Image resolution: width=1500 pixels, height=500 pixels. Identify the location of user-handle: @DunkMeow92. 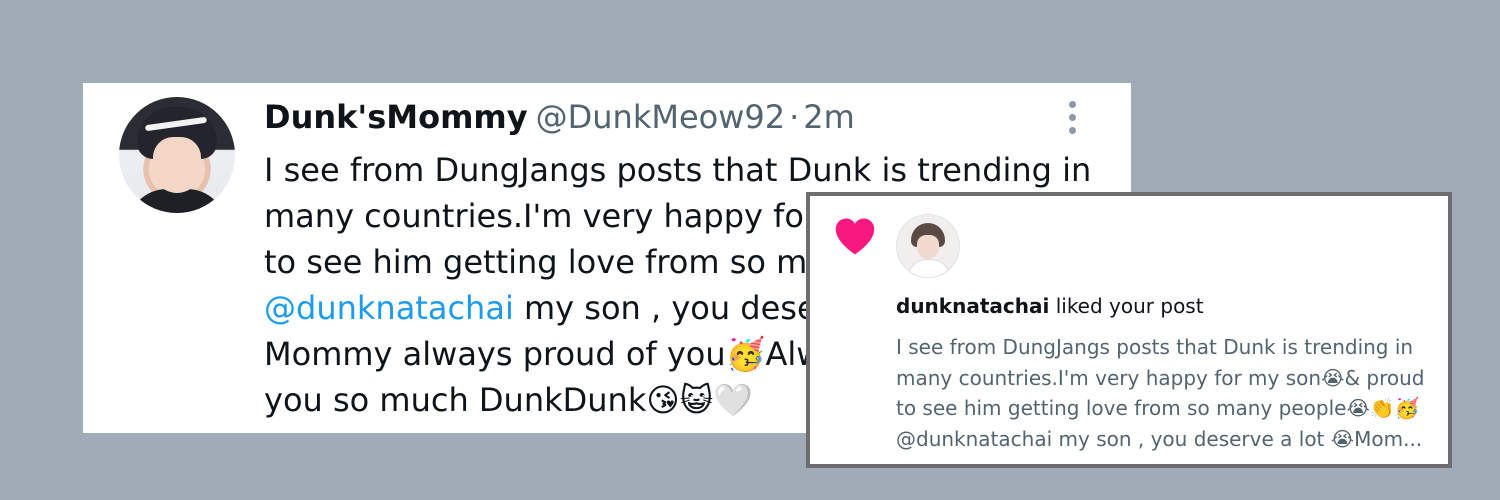
(661, 117).